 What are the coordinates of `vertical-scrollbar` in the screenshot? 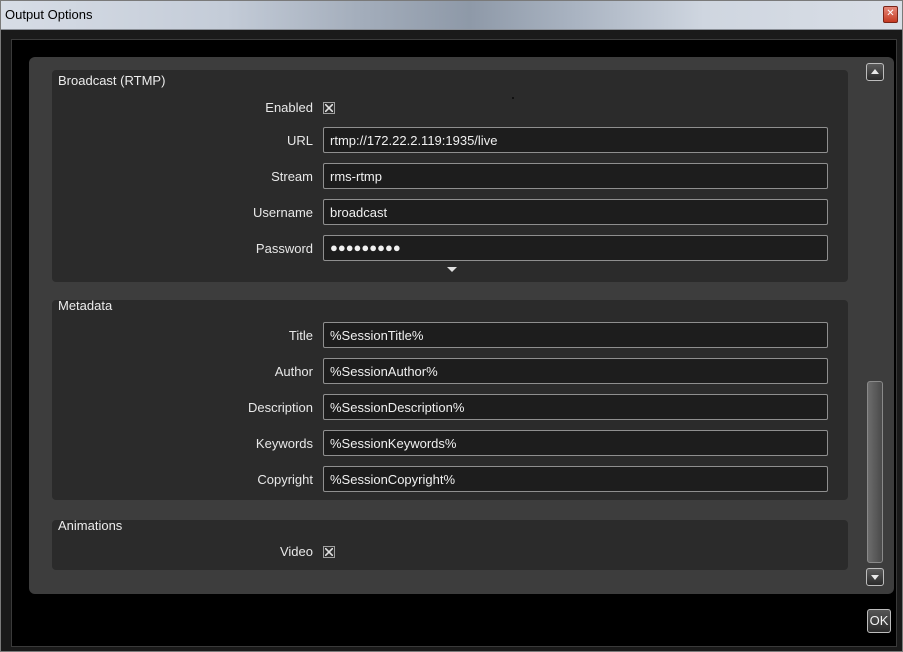 It's located at (877, 325).